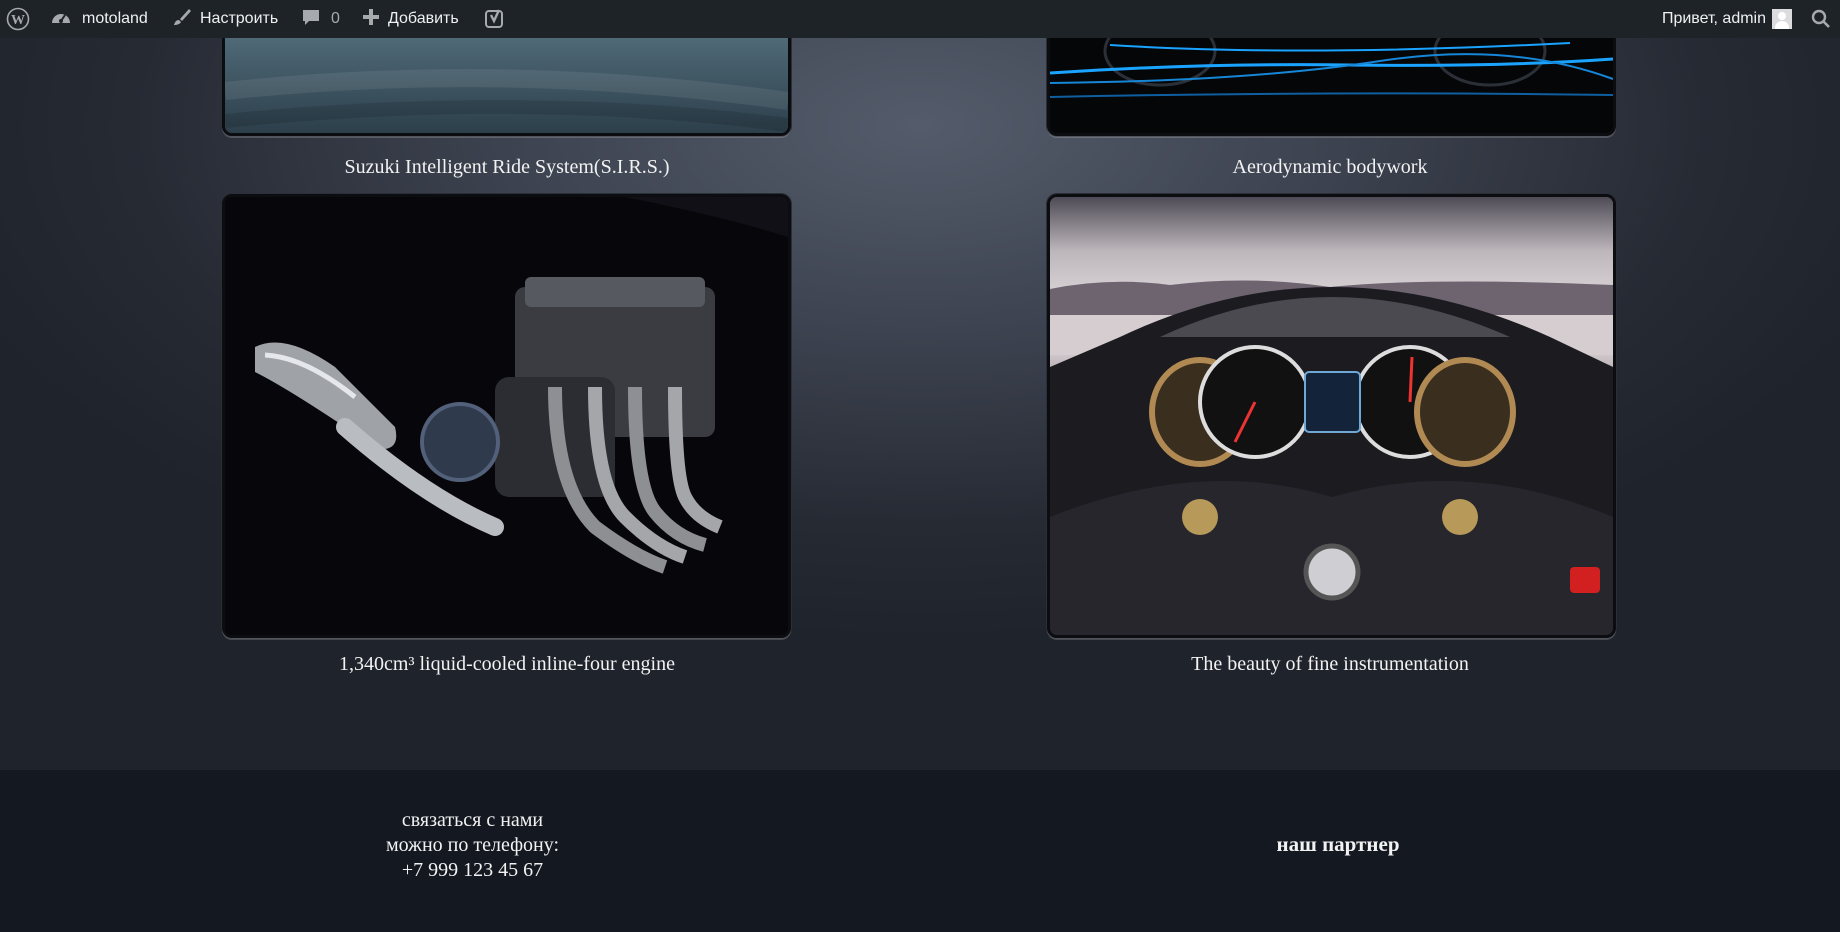 This screenshot has width=1840, height=932. I want to click on yoast-icon, so click(495, 19).